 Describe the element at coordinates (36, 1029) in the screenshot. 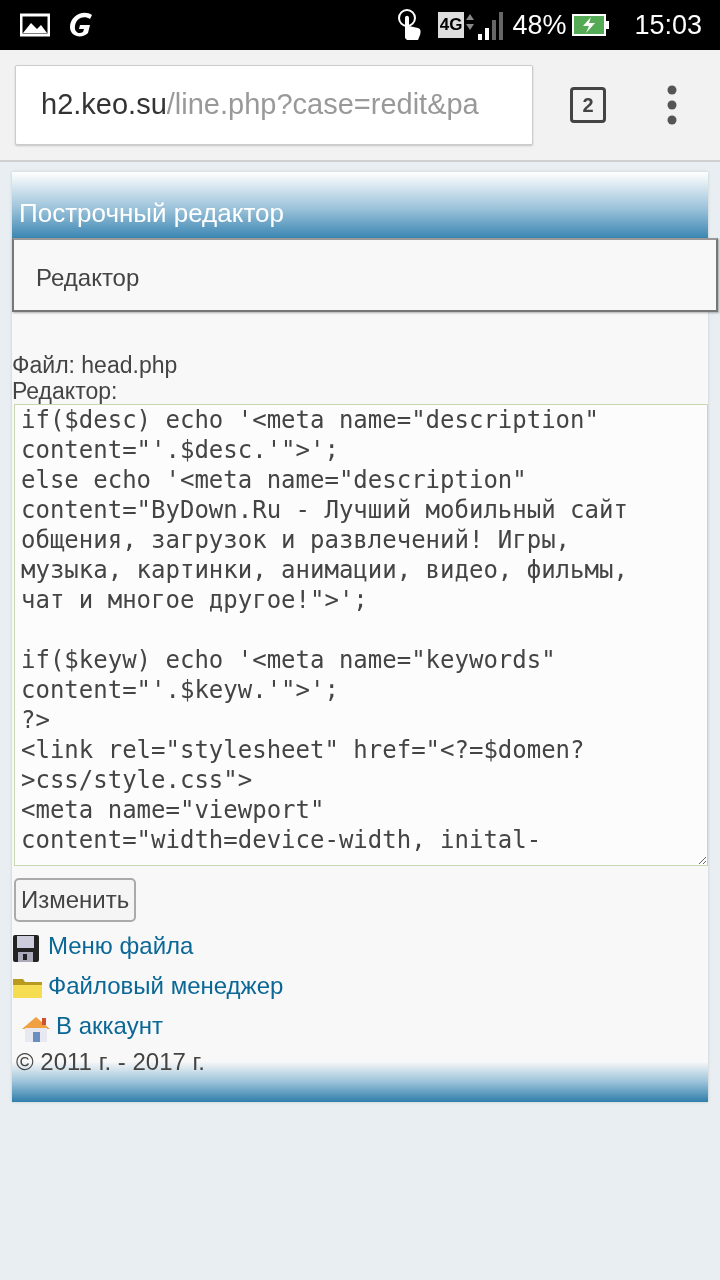

I see `house-icon` at that location.